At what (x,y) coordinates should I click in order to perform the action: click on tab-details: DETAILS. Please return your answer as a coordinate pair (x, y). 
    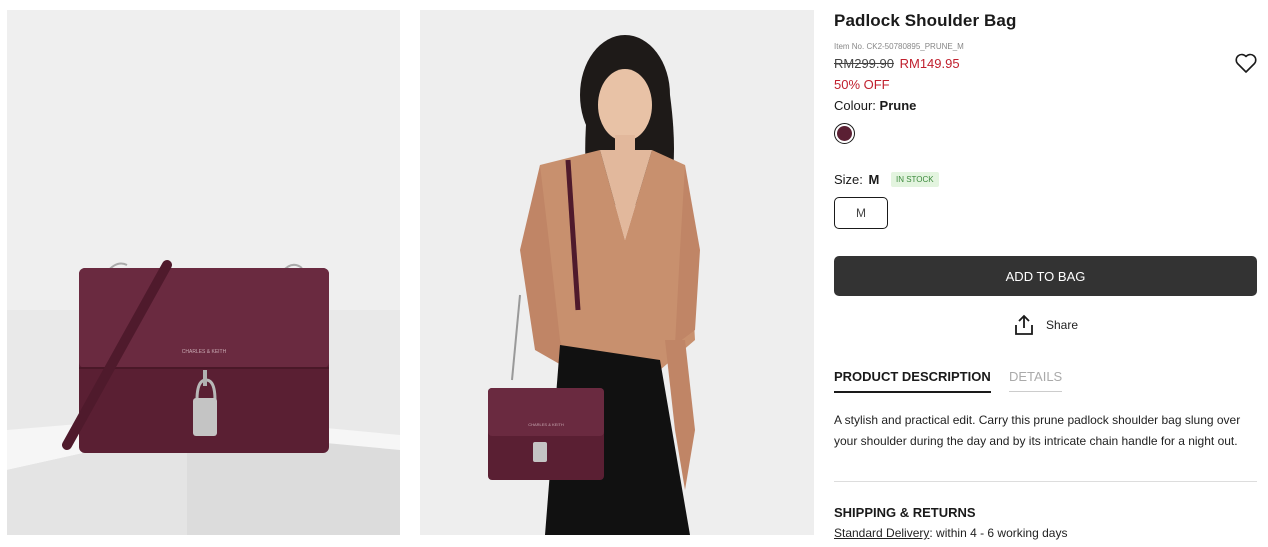
    Looking at the image, I should click on (1036, 380).